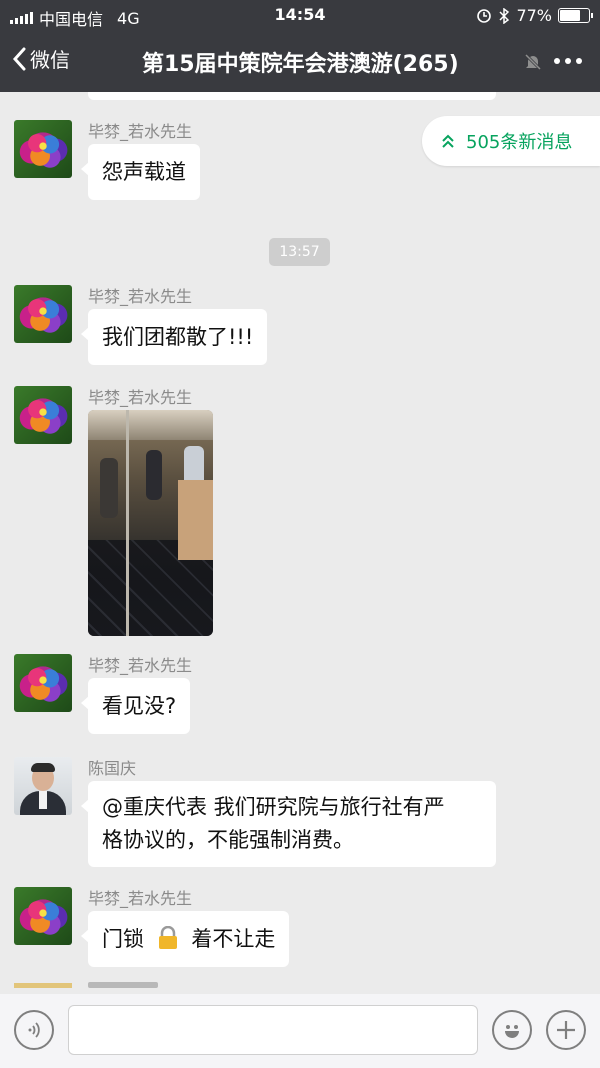 The height and width of the screenshot is (1068, 600). I want to click on partial-next-message, so click(300, 988).